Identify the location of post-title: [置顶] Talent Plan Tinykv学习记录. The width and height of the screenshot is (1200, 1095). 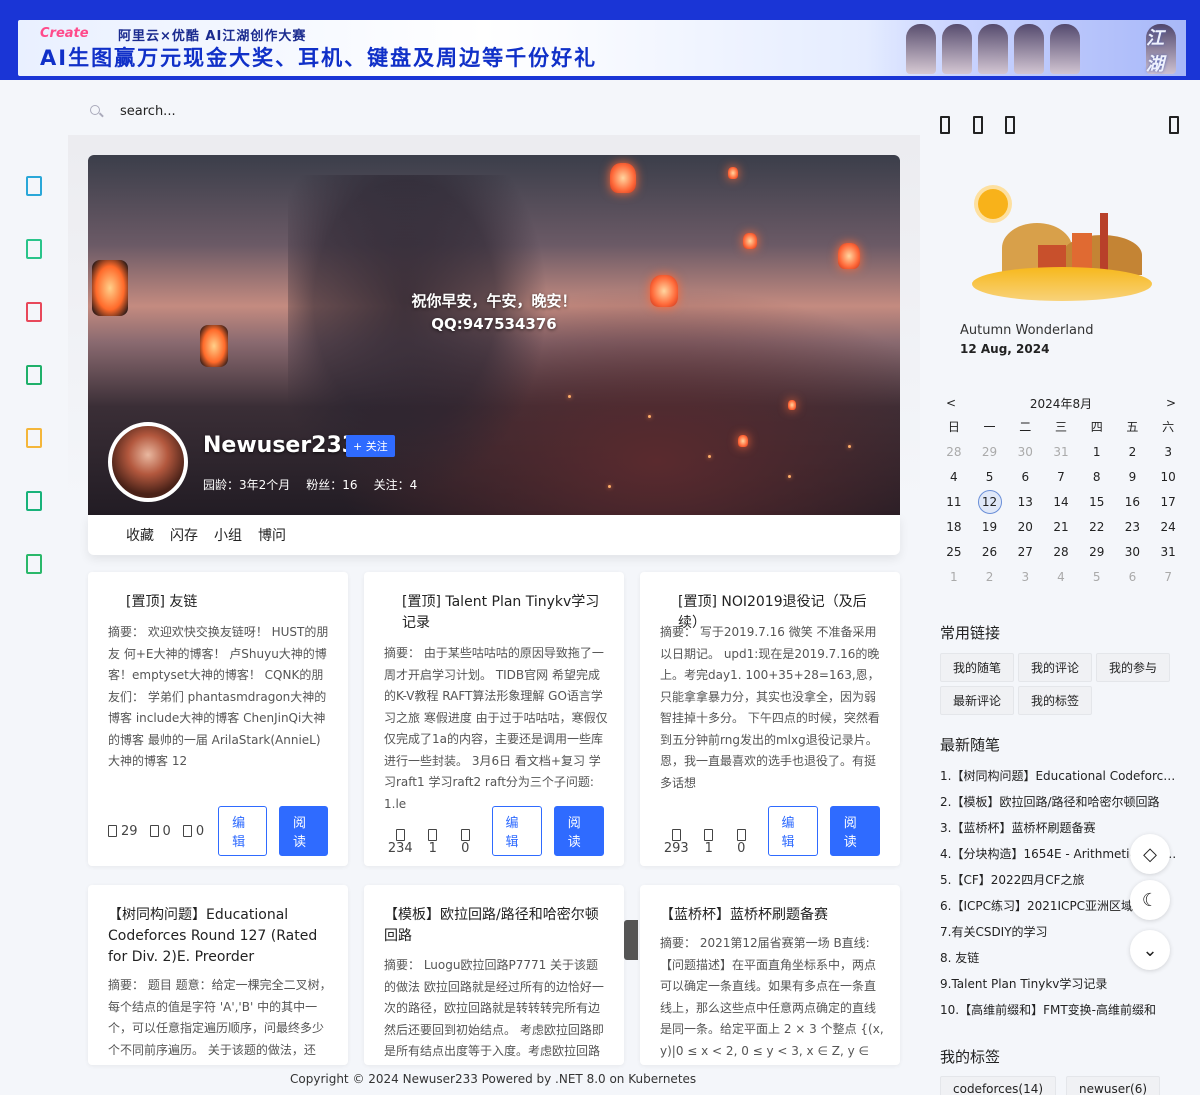
(495, 613).